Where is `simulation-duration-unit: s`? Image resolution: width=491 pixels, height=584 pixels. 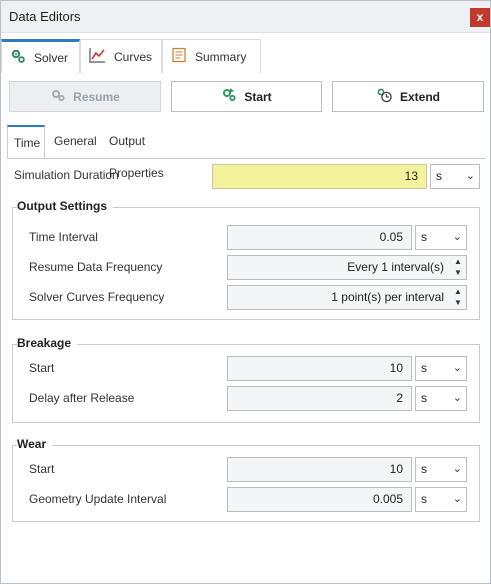 simulation-duration-unit: s is located at coordinates (439, 176).